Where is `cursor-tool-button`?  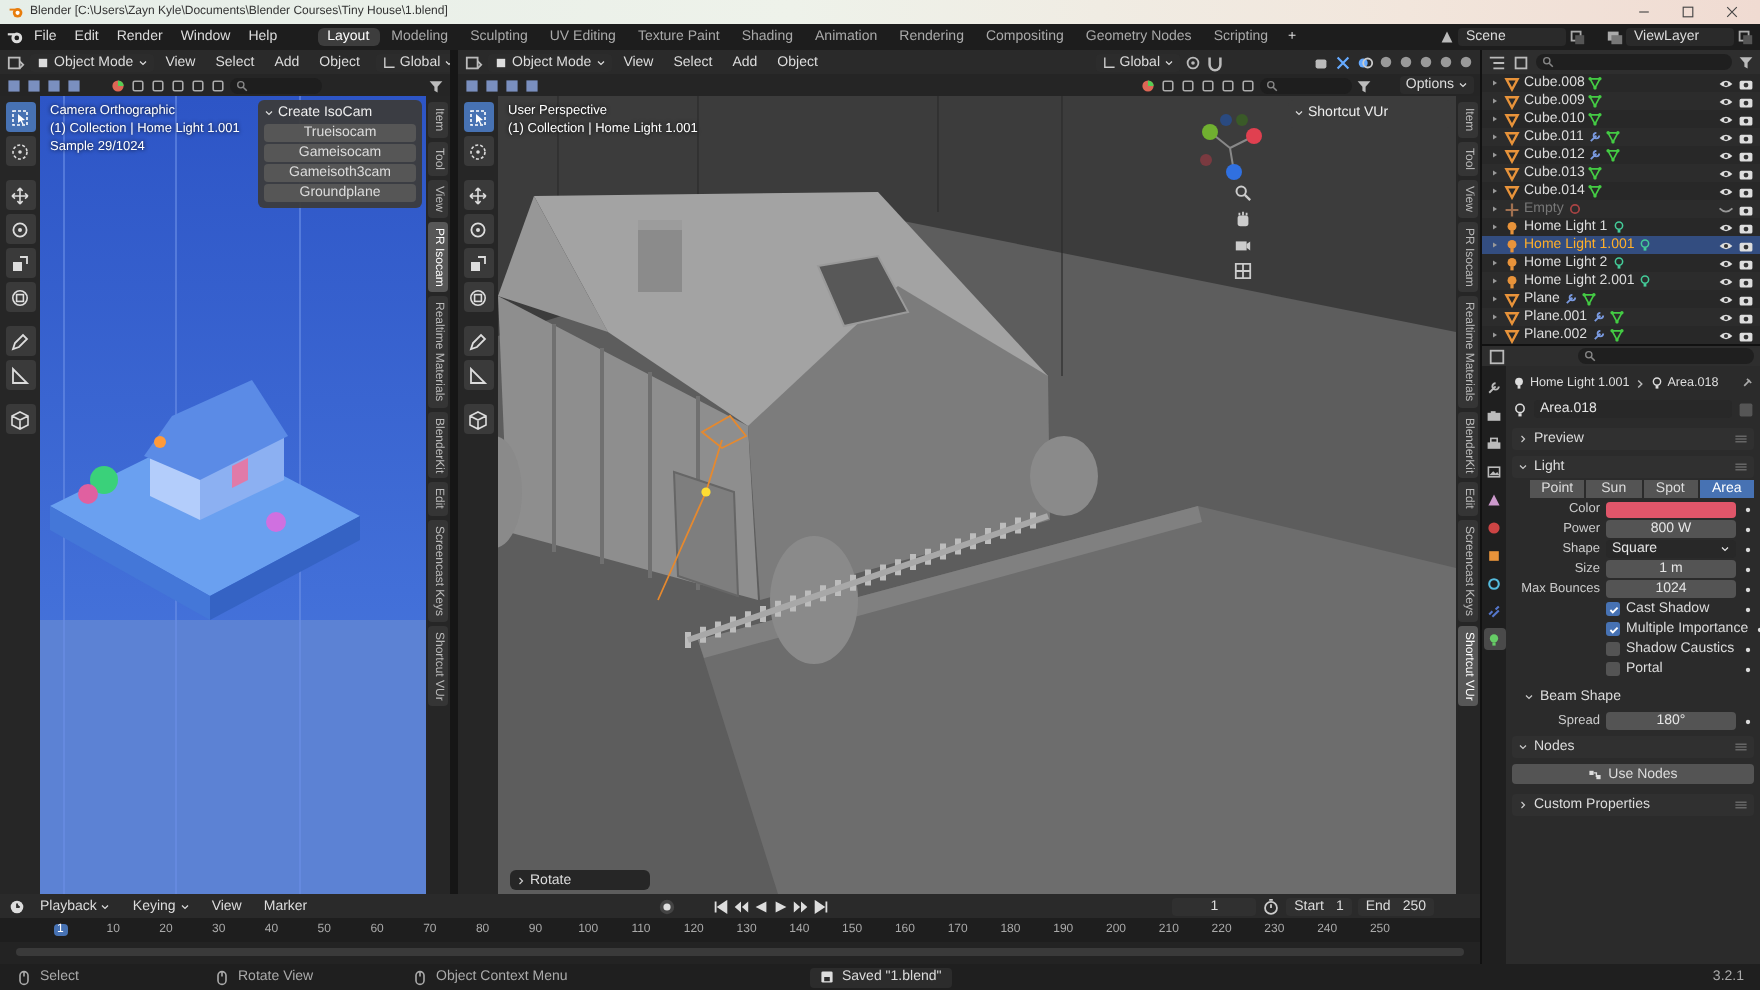
cursor-tool-button is located at coordinates (478, 151).